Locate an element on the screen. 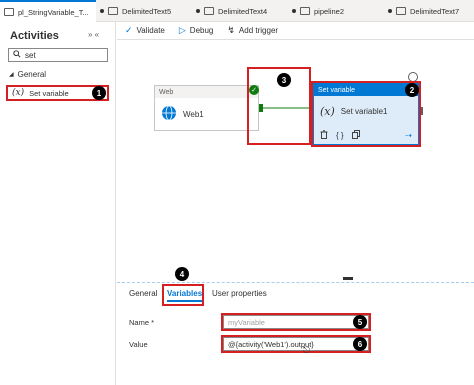 Image resolution: width=474 pixels, height=385 pixels. annotation-badge-3: 3 is located at coordinates (284, 80).